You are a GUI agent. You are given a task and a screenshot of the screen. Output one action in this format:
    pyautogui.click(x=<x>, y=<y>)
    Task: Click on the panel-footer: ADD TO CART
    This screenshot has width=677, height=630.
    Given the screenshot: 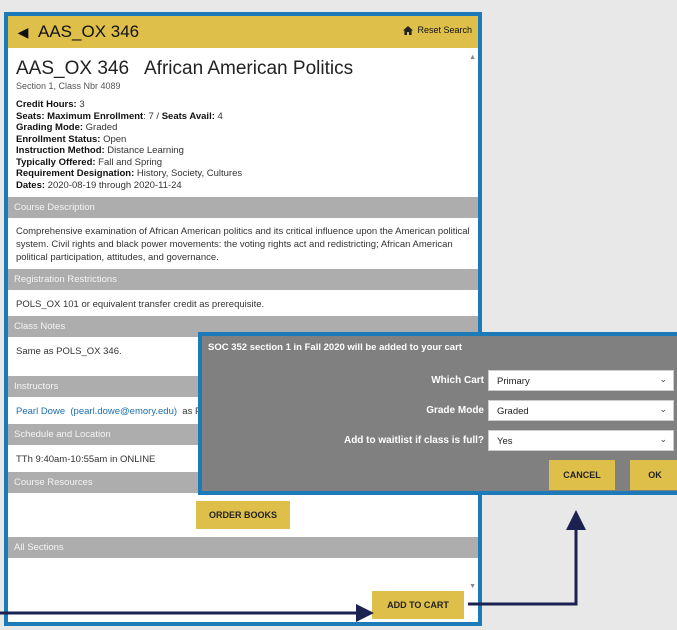 What is the action you would take?
    pyautogui.click(x=243, y=605)
    